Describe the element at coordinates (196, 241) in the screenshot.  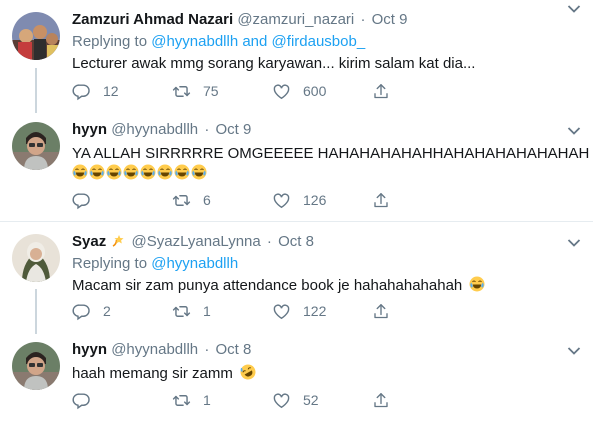
I see `author-handle: @SyazLyanaLynna` at that location.